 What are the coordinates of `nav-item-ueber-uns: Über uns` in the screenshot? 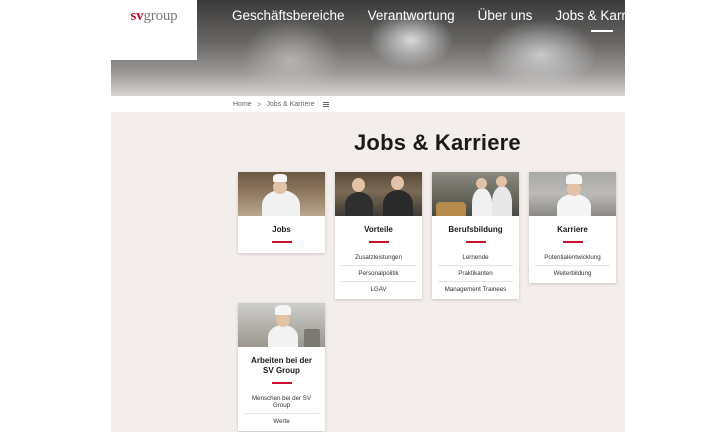 It's located at (505, 20).